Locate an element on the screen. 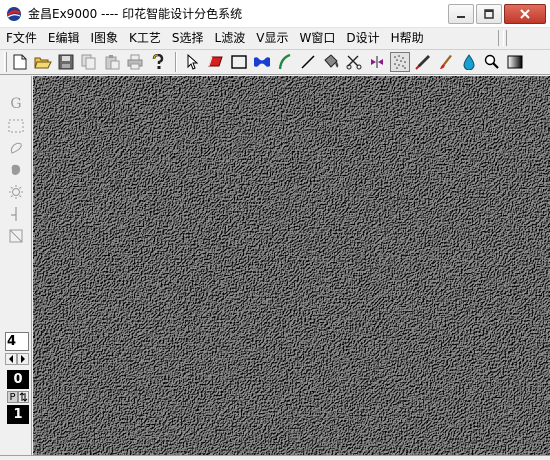  background-color-index: 1 is located at coordinates (18, 414).